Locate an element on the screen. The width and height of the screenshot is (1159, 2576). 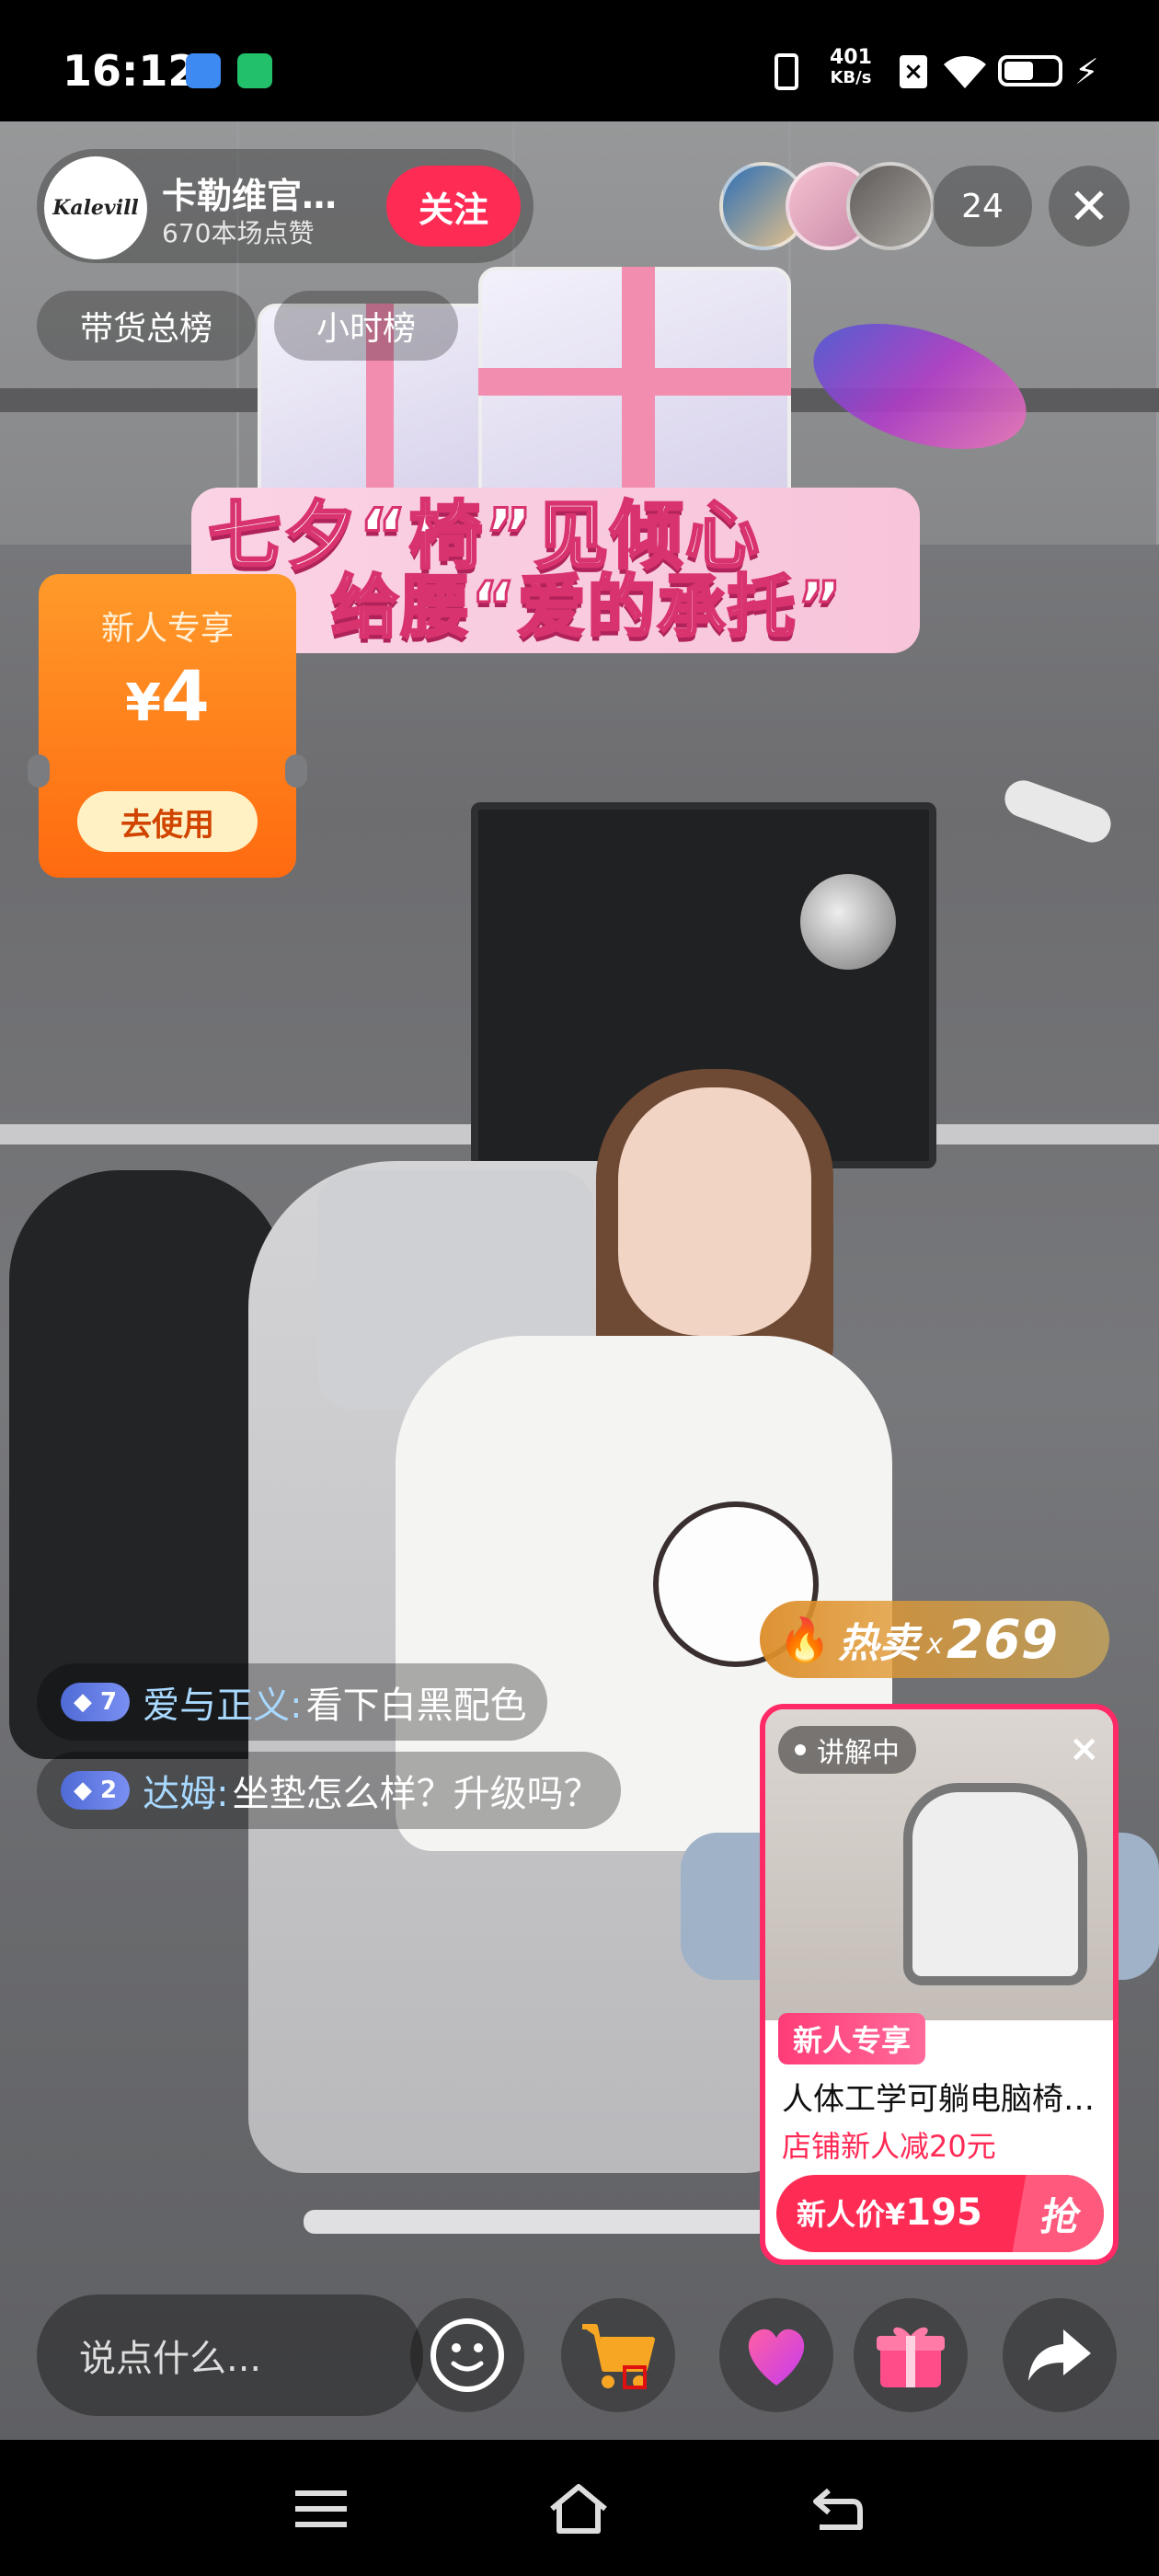
follow-button: 关注 is located at coordinates (453, 206).